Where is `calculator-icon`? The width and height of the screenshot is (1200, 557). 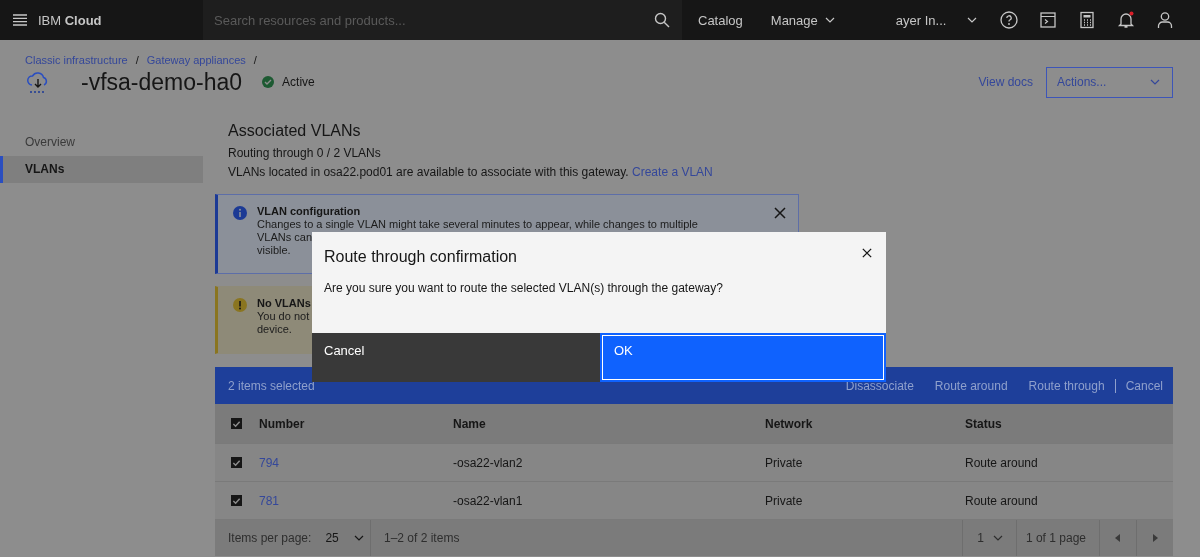
calculator-icon is located at coordinates (1087, 20).